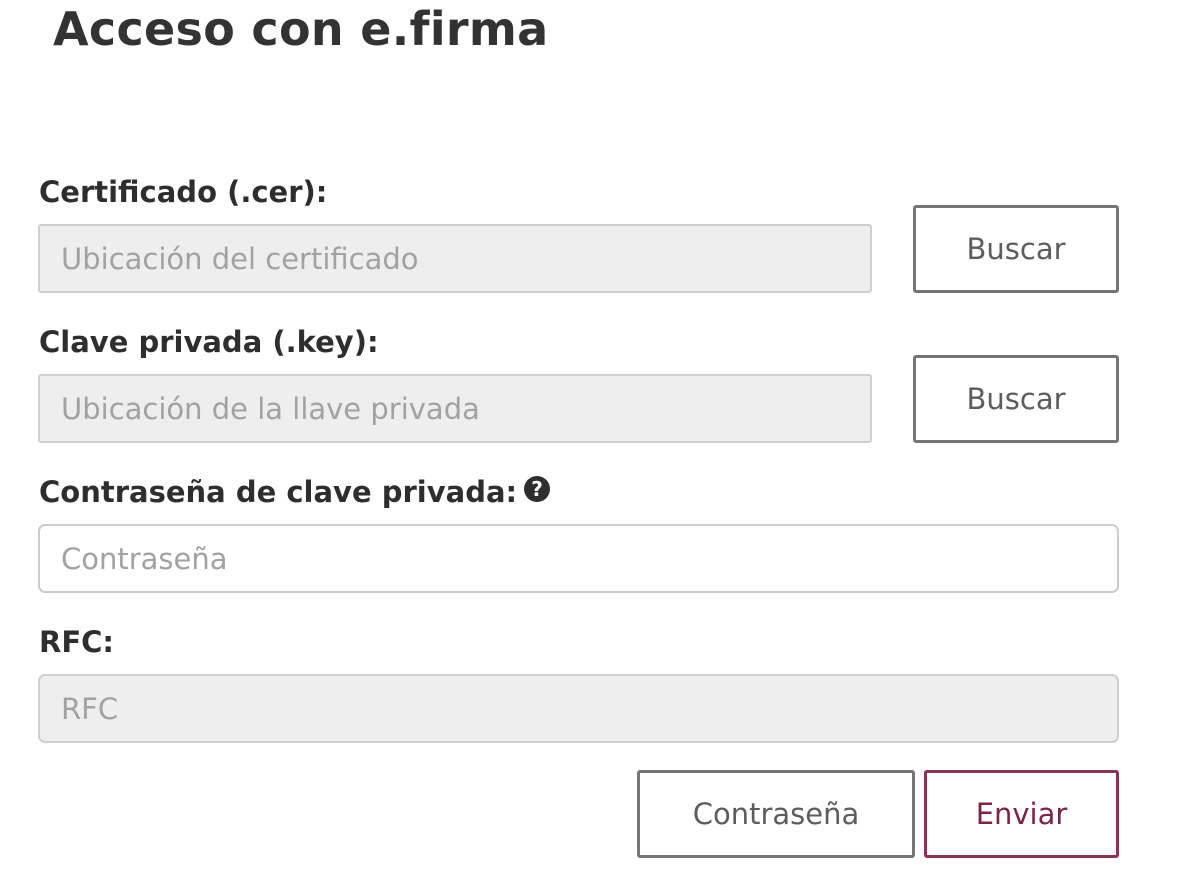  I want to click on private-key-password-input, so click(578, 558).